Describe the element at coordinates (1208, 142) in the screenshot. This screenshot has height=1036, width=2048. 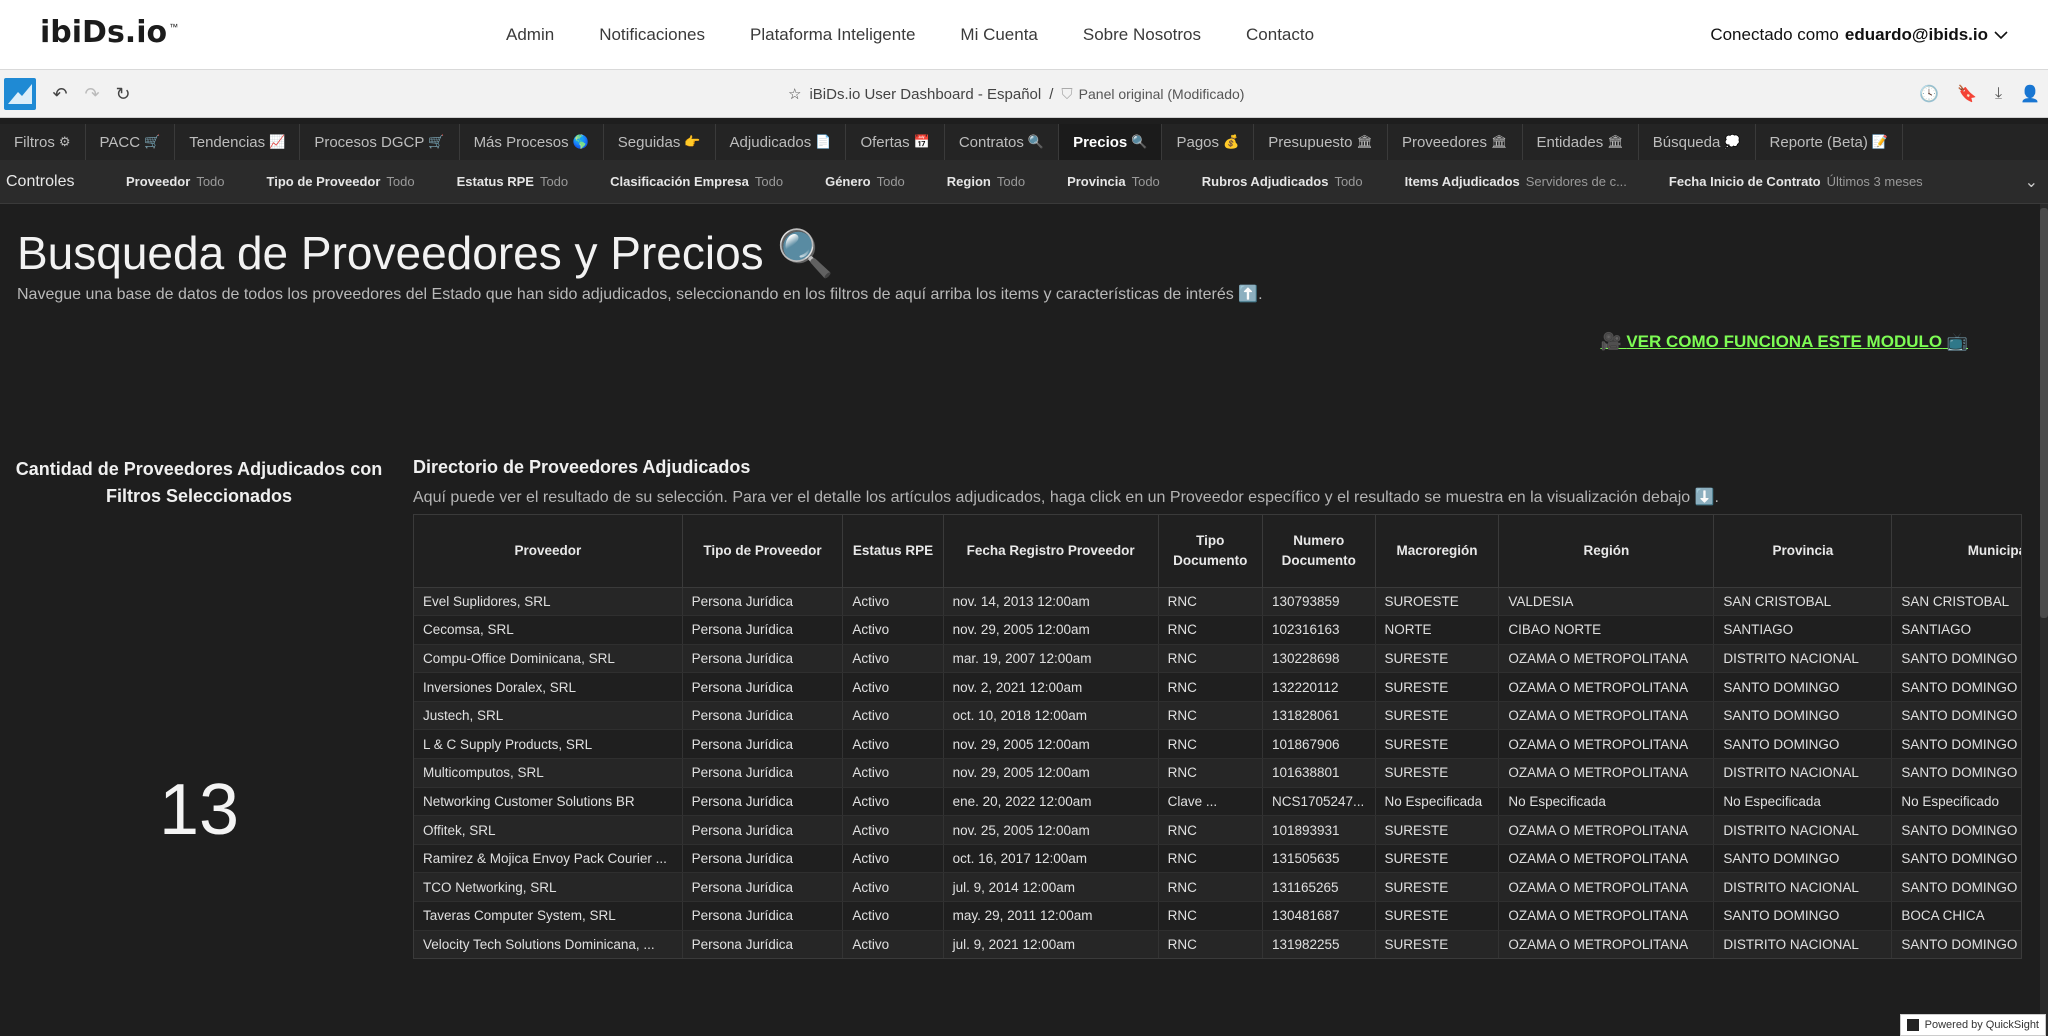
I see `tab-pagos: Pagos 💰` at that location.